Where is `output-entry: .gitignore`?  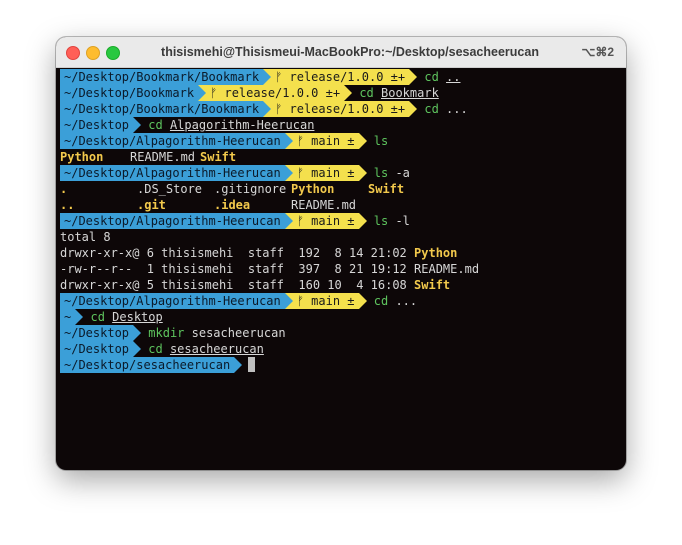
output-entry: .gitignore is located at coordinates (250, 189).